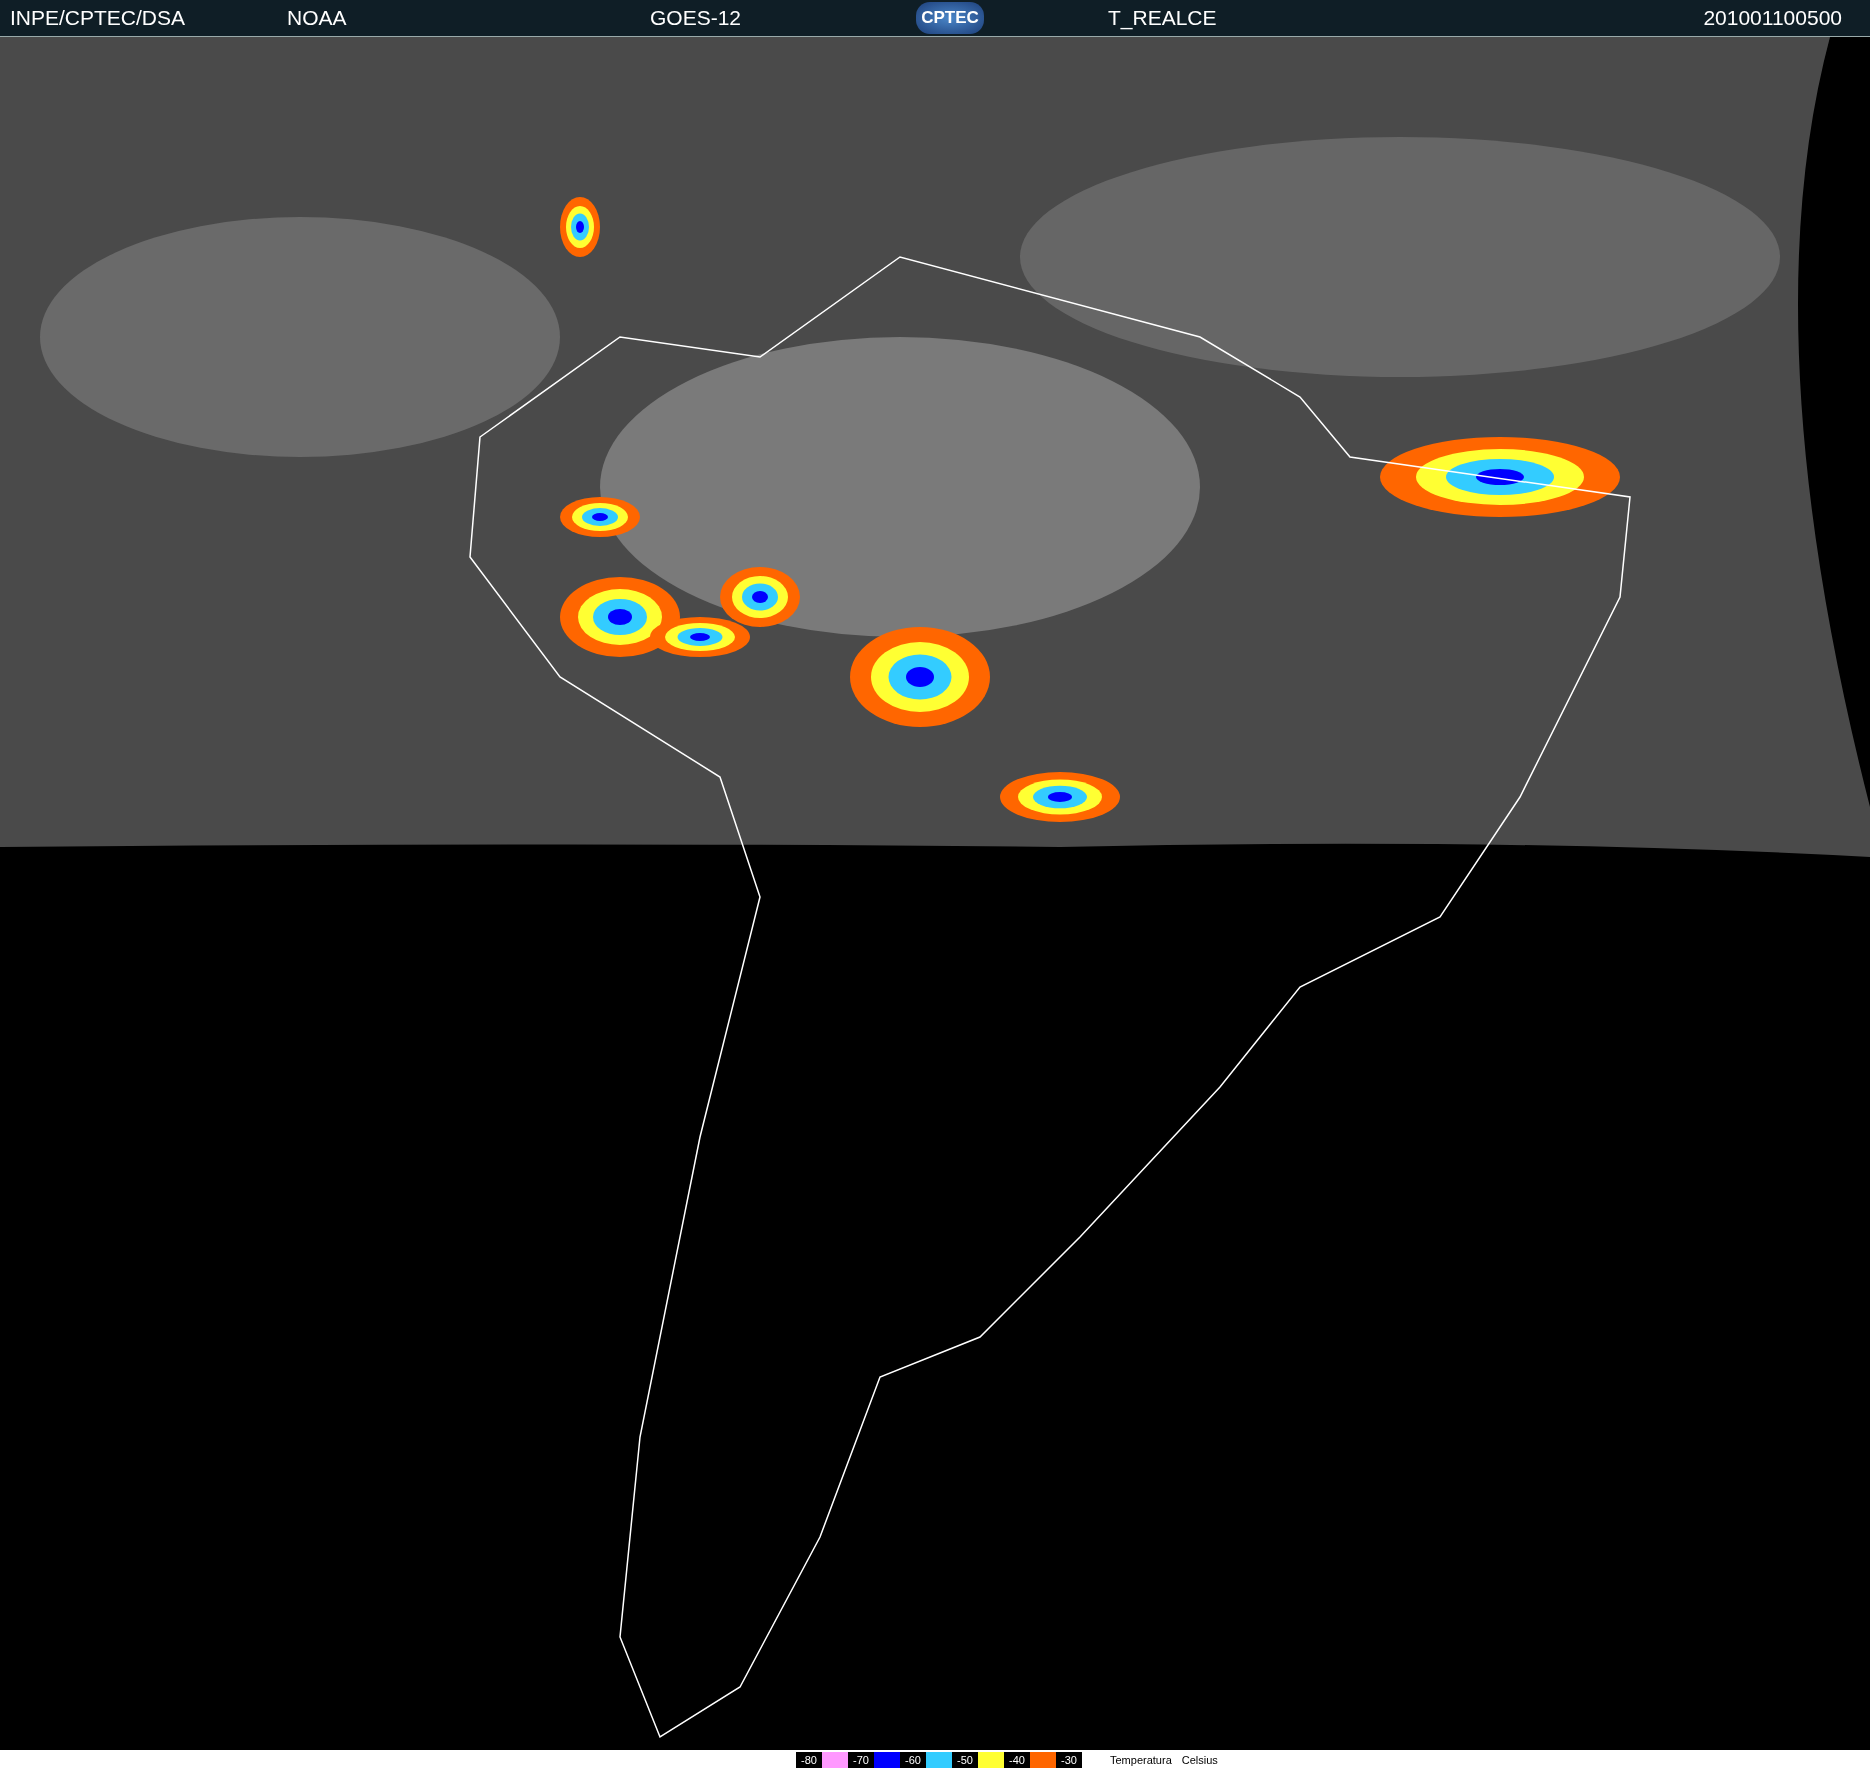 This screenshot has width=1870, height=1770. What do you see at coordinates (1163, 18) in the screenshot?
I see `product-label: T_REALCE` at bounding box center [1163, 18].